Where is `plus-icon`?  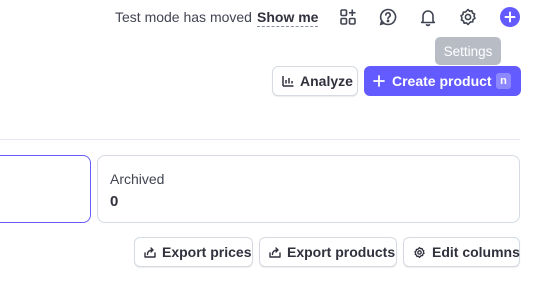
plus-icon is located at coordinates (379, 81).